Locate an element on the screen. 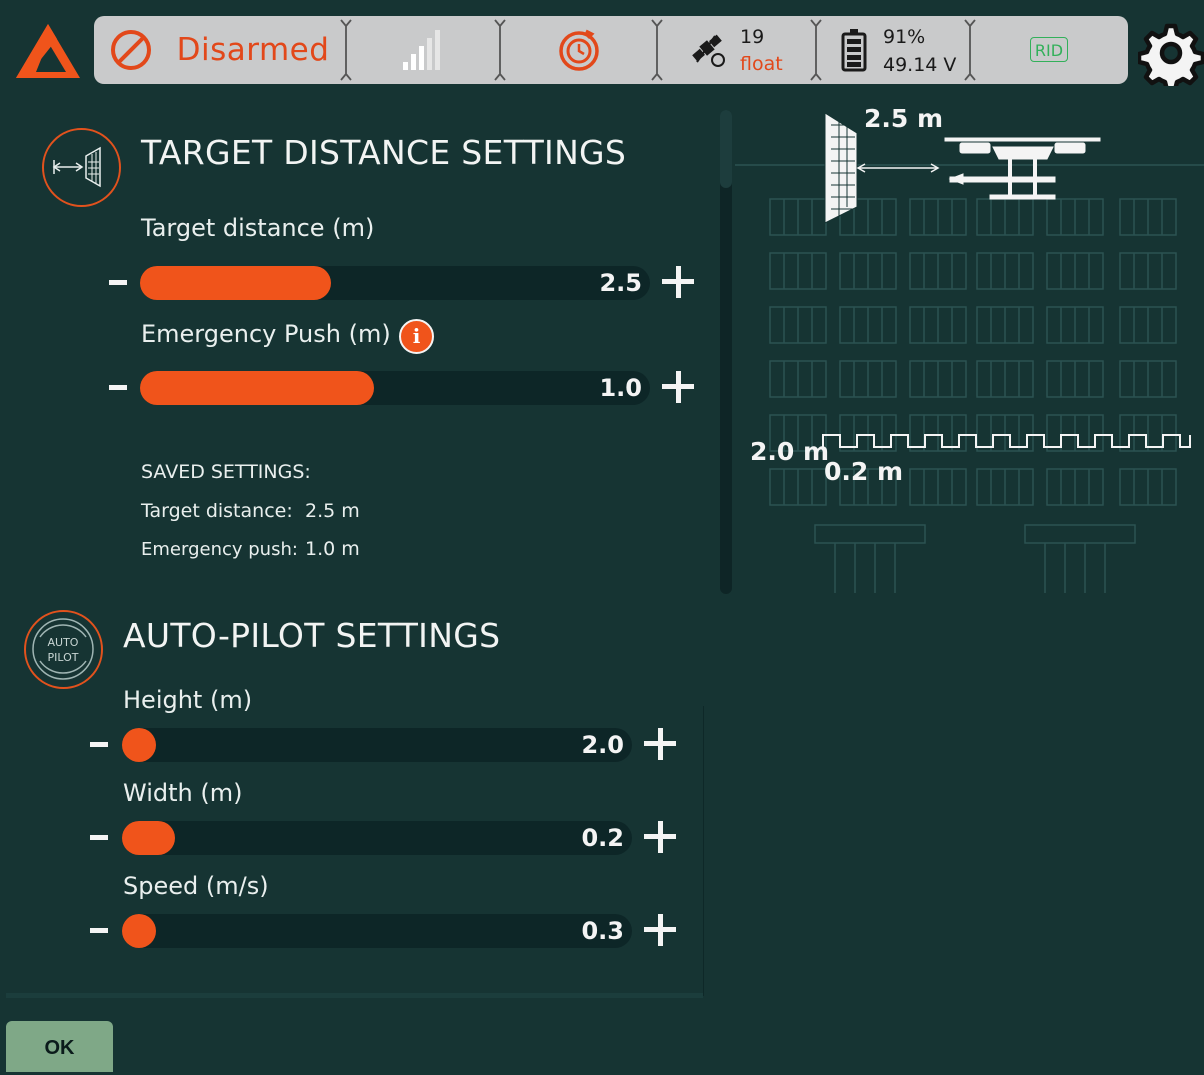 The image size is (1204, 1075). timer-status is located at coordinates (579, 50).